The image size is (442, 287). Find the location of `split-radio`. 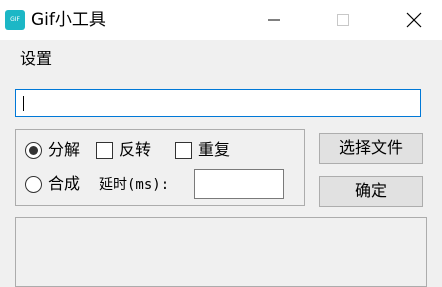

split-radio is located at coordinates (33, 150).